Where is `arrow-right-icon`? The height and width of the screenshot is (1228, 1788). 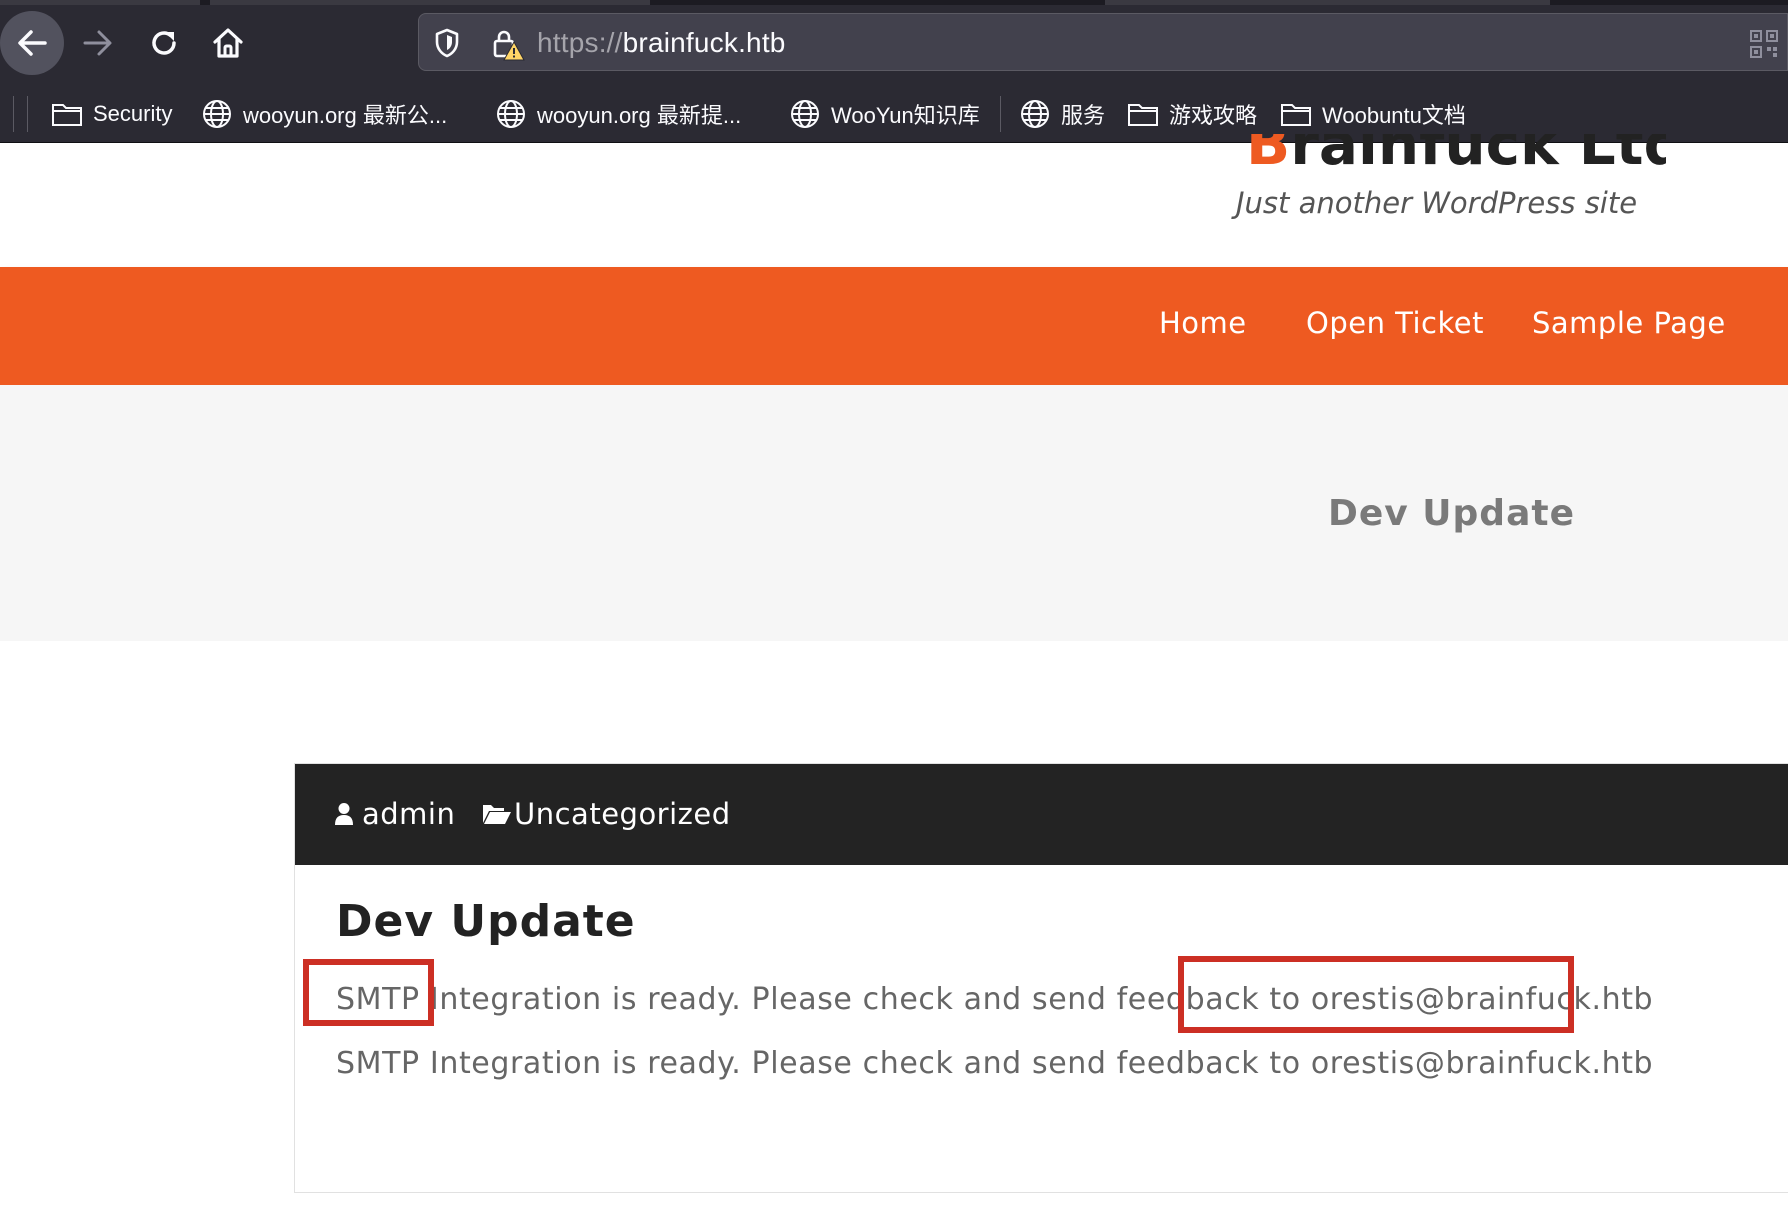
arrow-right-icon is located at coordinates (97, 43).